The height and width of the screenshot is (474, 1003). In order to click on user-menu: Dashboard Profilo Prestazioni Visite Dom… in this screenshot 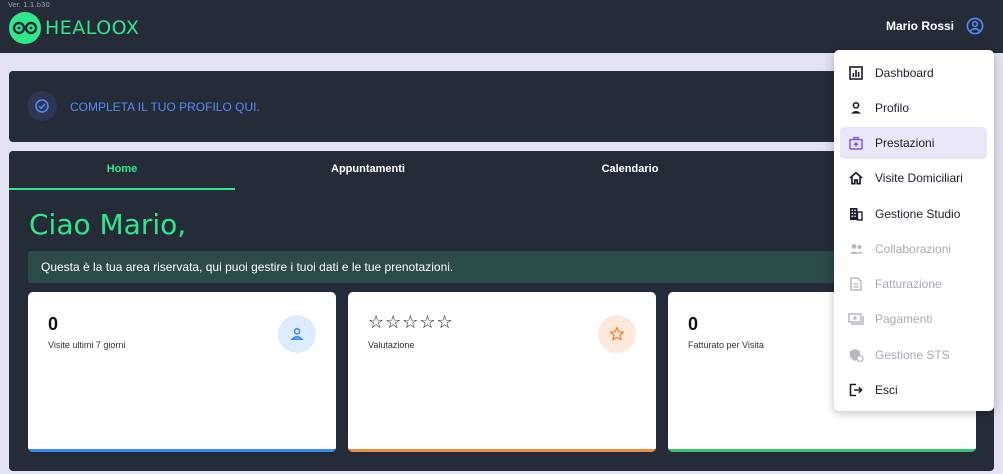, I will do `click(914, 230)`.